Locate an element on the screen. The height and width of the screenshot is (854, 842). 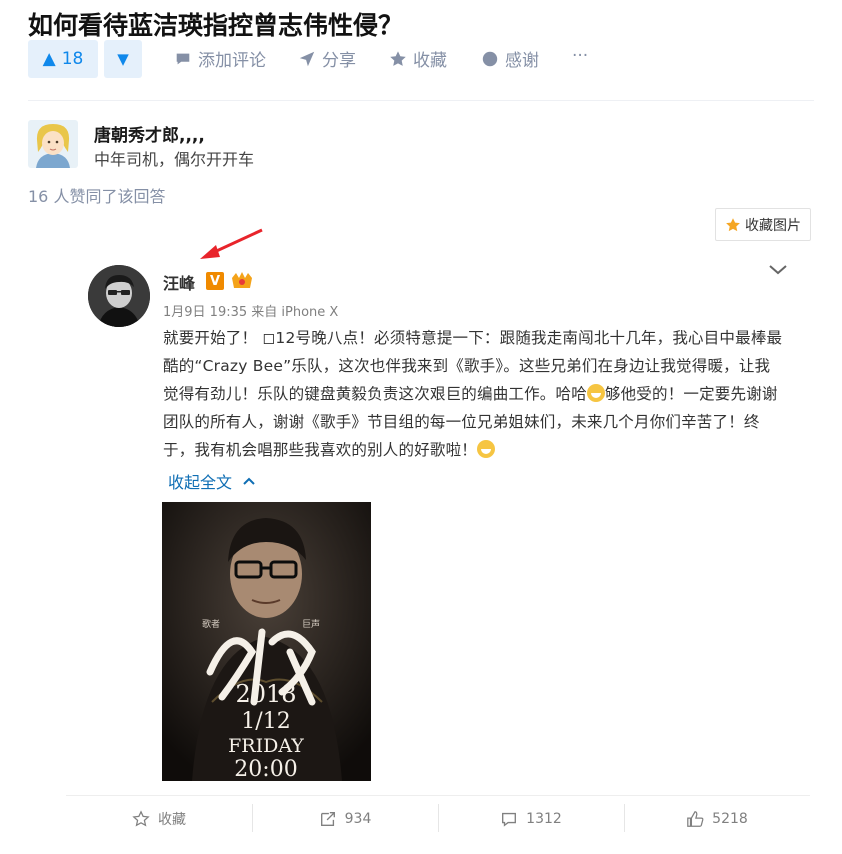
red-arrow-icon is located at coordinates (231, 243).